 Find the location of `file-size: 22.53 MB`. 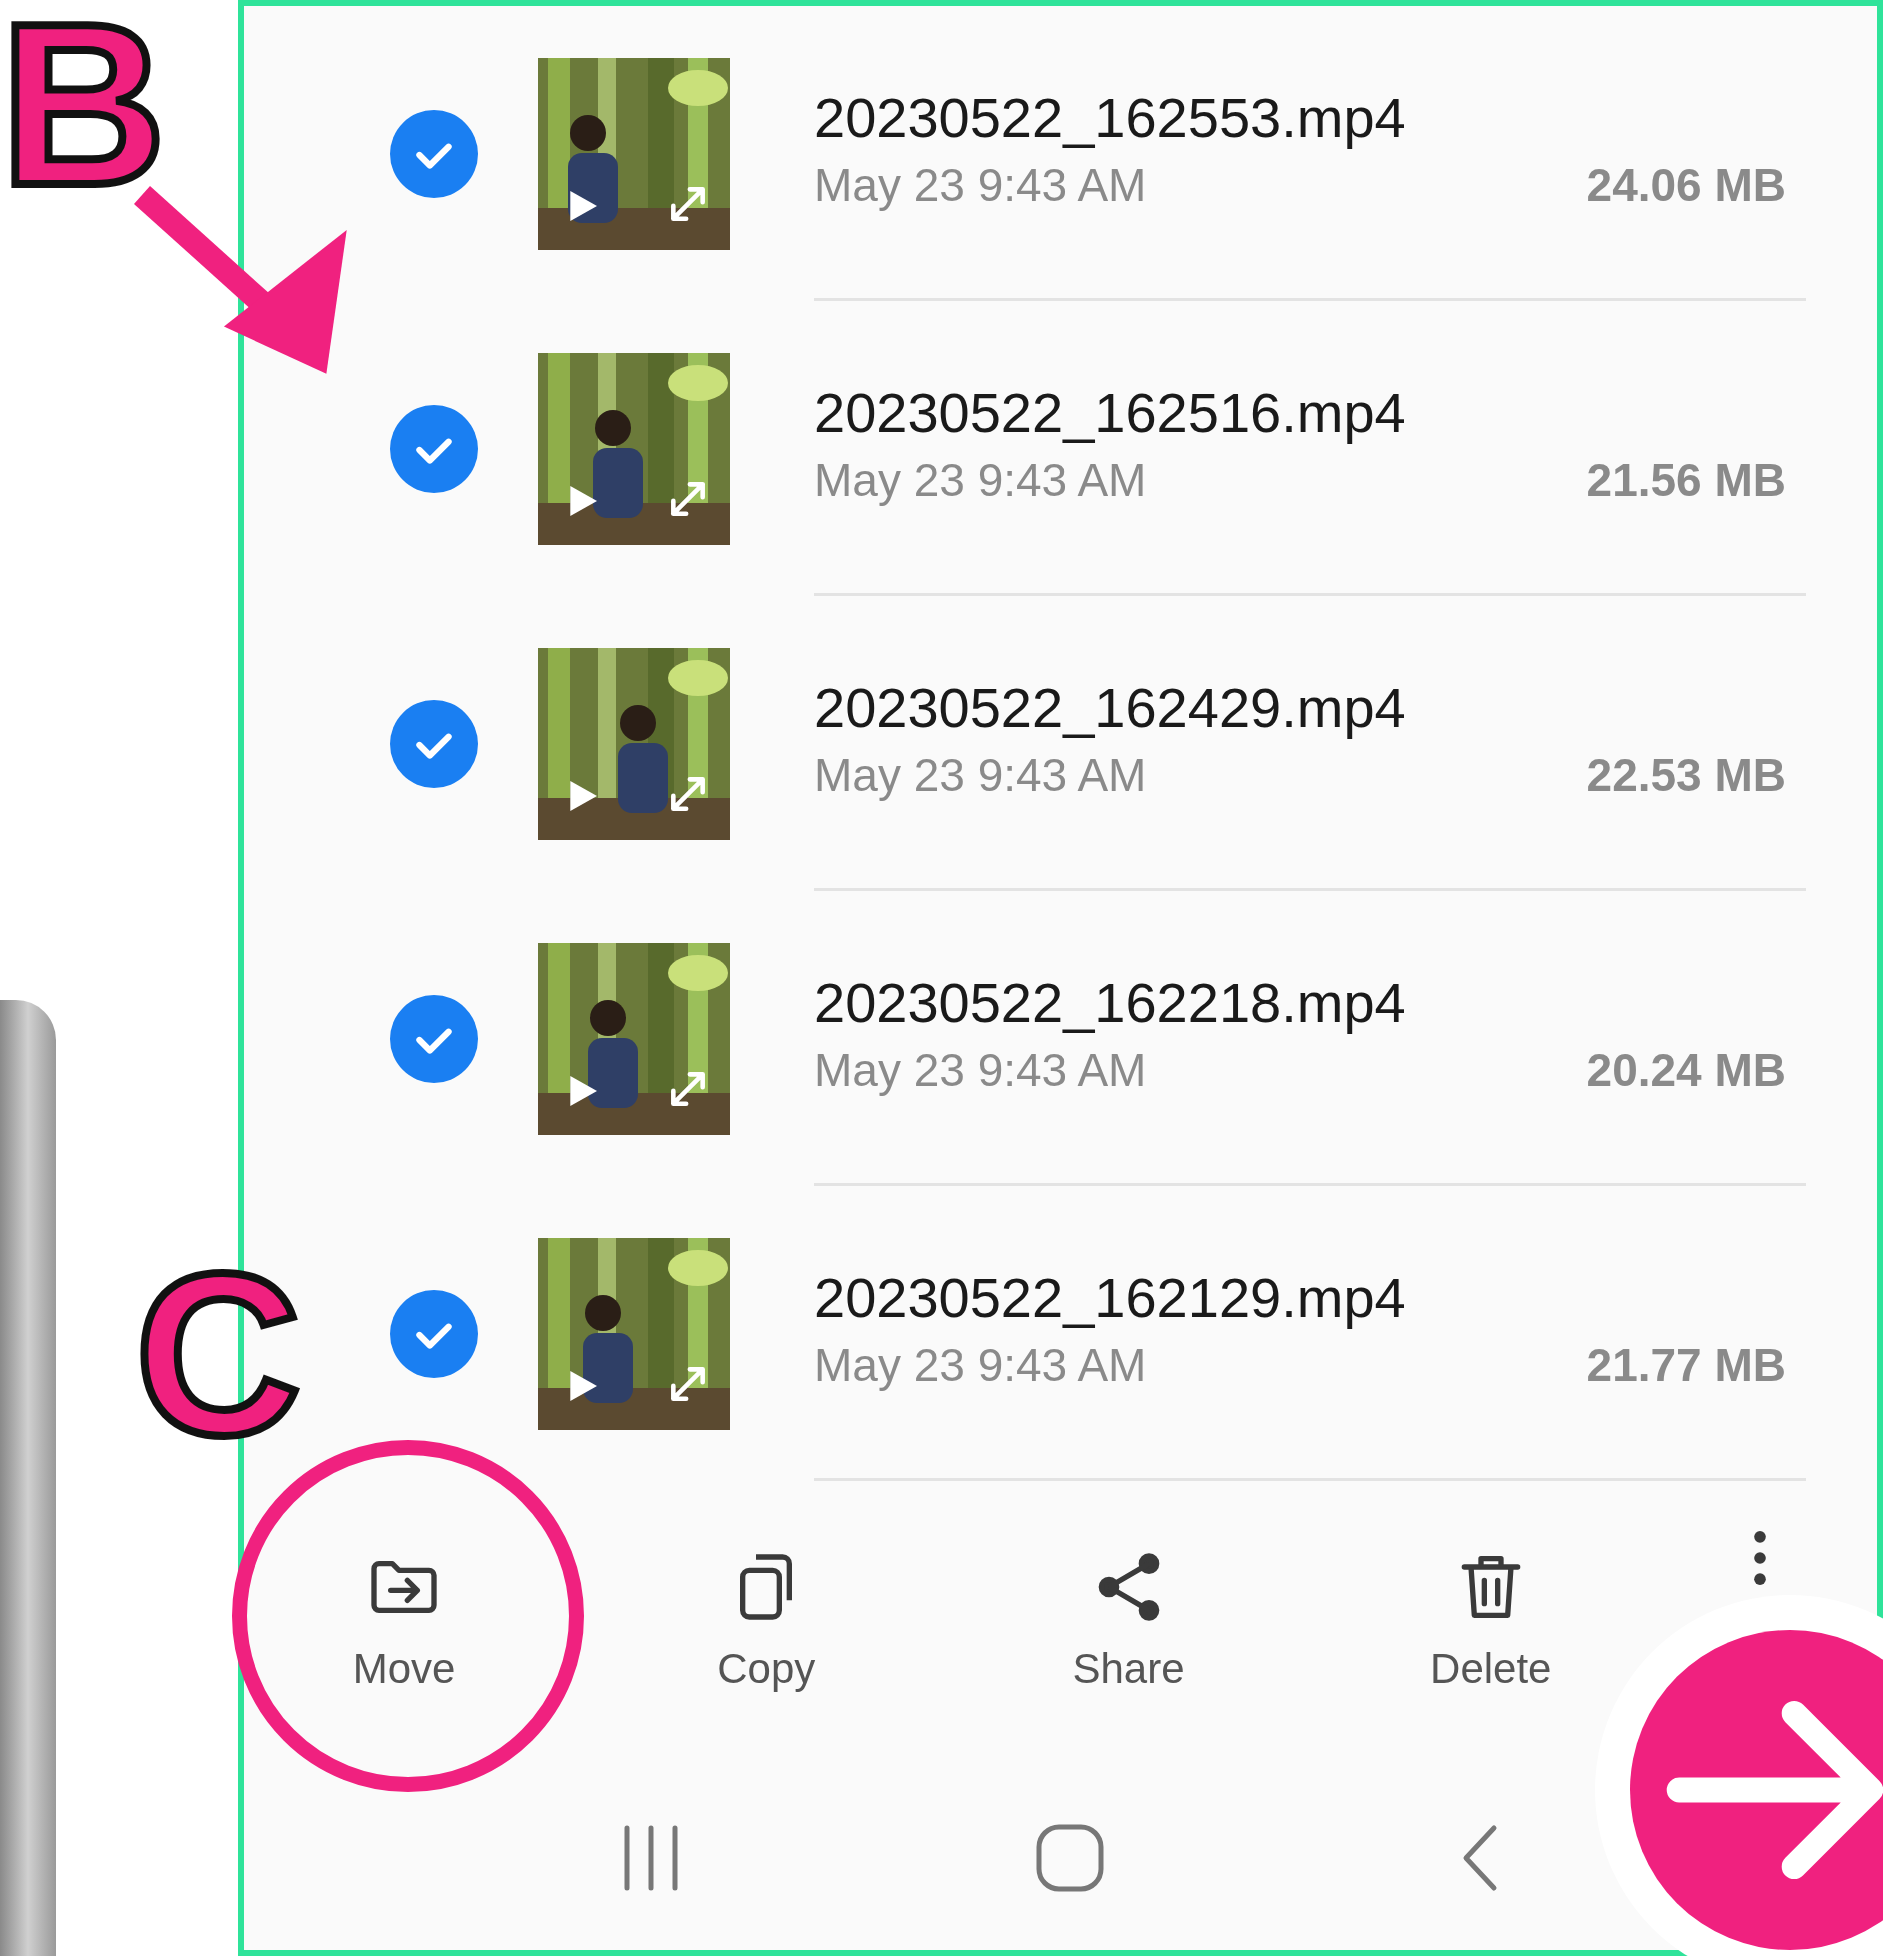

file-size: 22.53 MB is located at coordinates (1686, 776).